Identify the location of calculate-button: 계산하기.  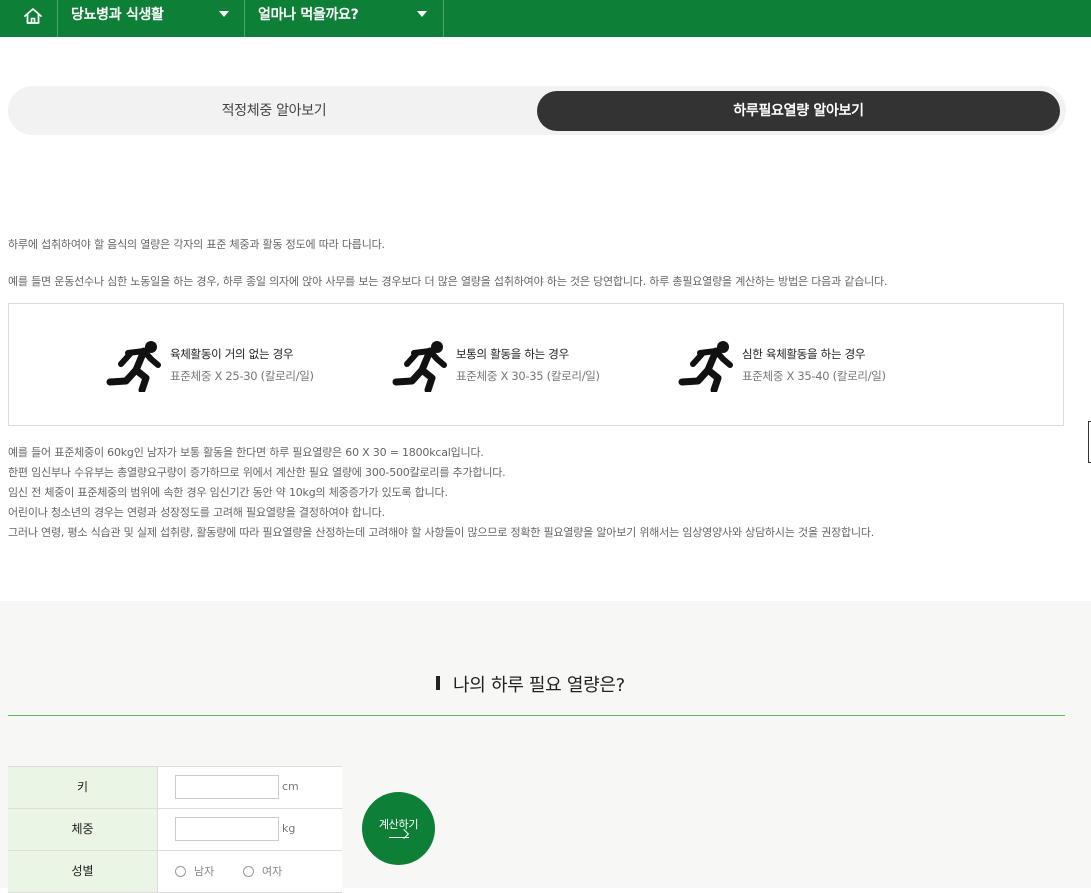
(398, 828).